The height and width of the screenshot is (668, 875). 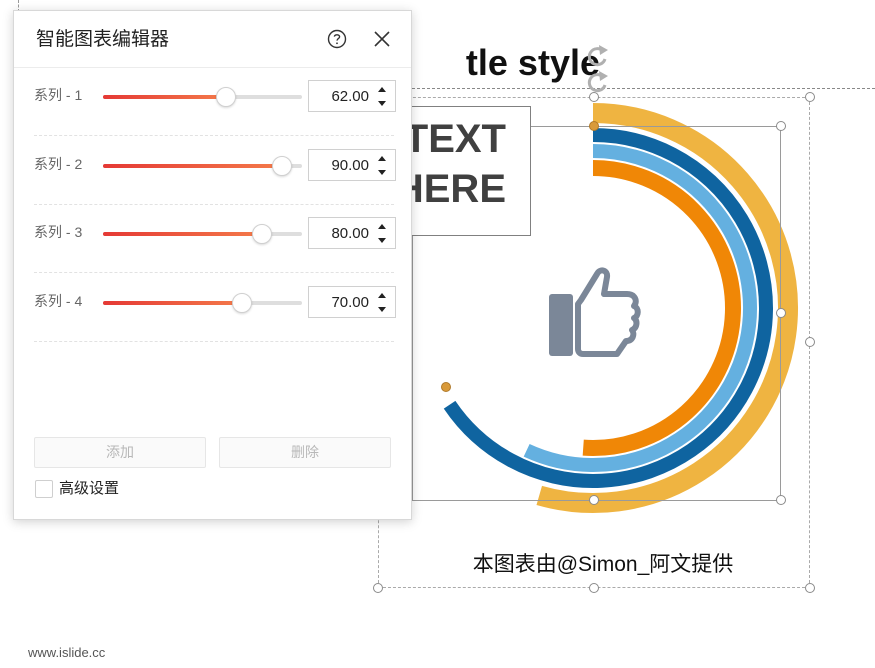 I want to click on series-value-input: 80.00, so click(x=352, y=233).